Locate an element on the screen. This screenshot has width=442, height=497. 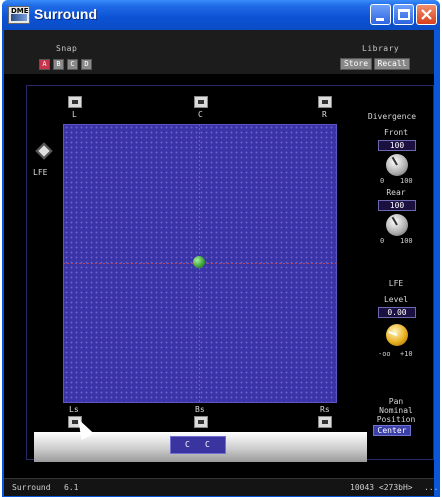
speaker-icon-bs is located at coordinates (201, 422).